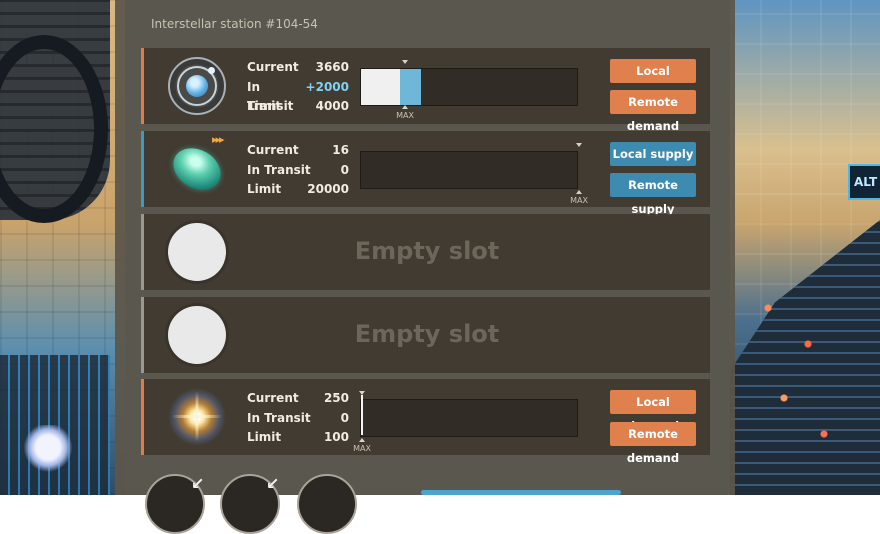 This screenshot has height=534, width=880. I want to click on limit-value: 4000, so click(332, 106).